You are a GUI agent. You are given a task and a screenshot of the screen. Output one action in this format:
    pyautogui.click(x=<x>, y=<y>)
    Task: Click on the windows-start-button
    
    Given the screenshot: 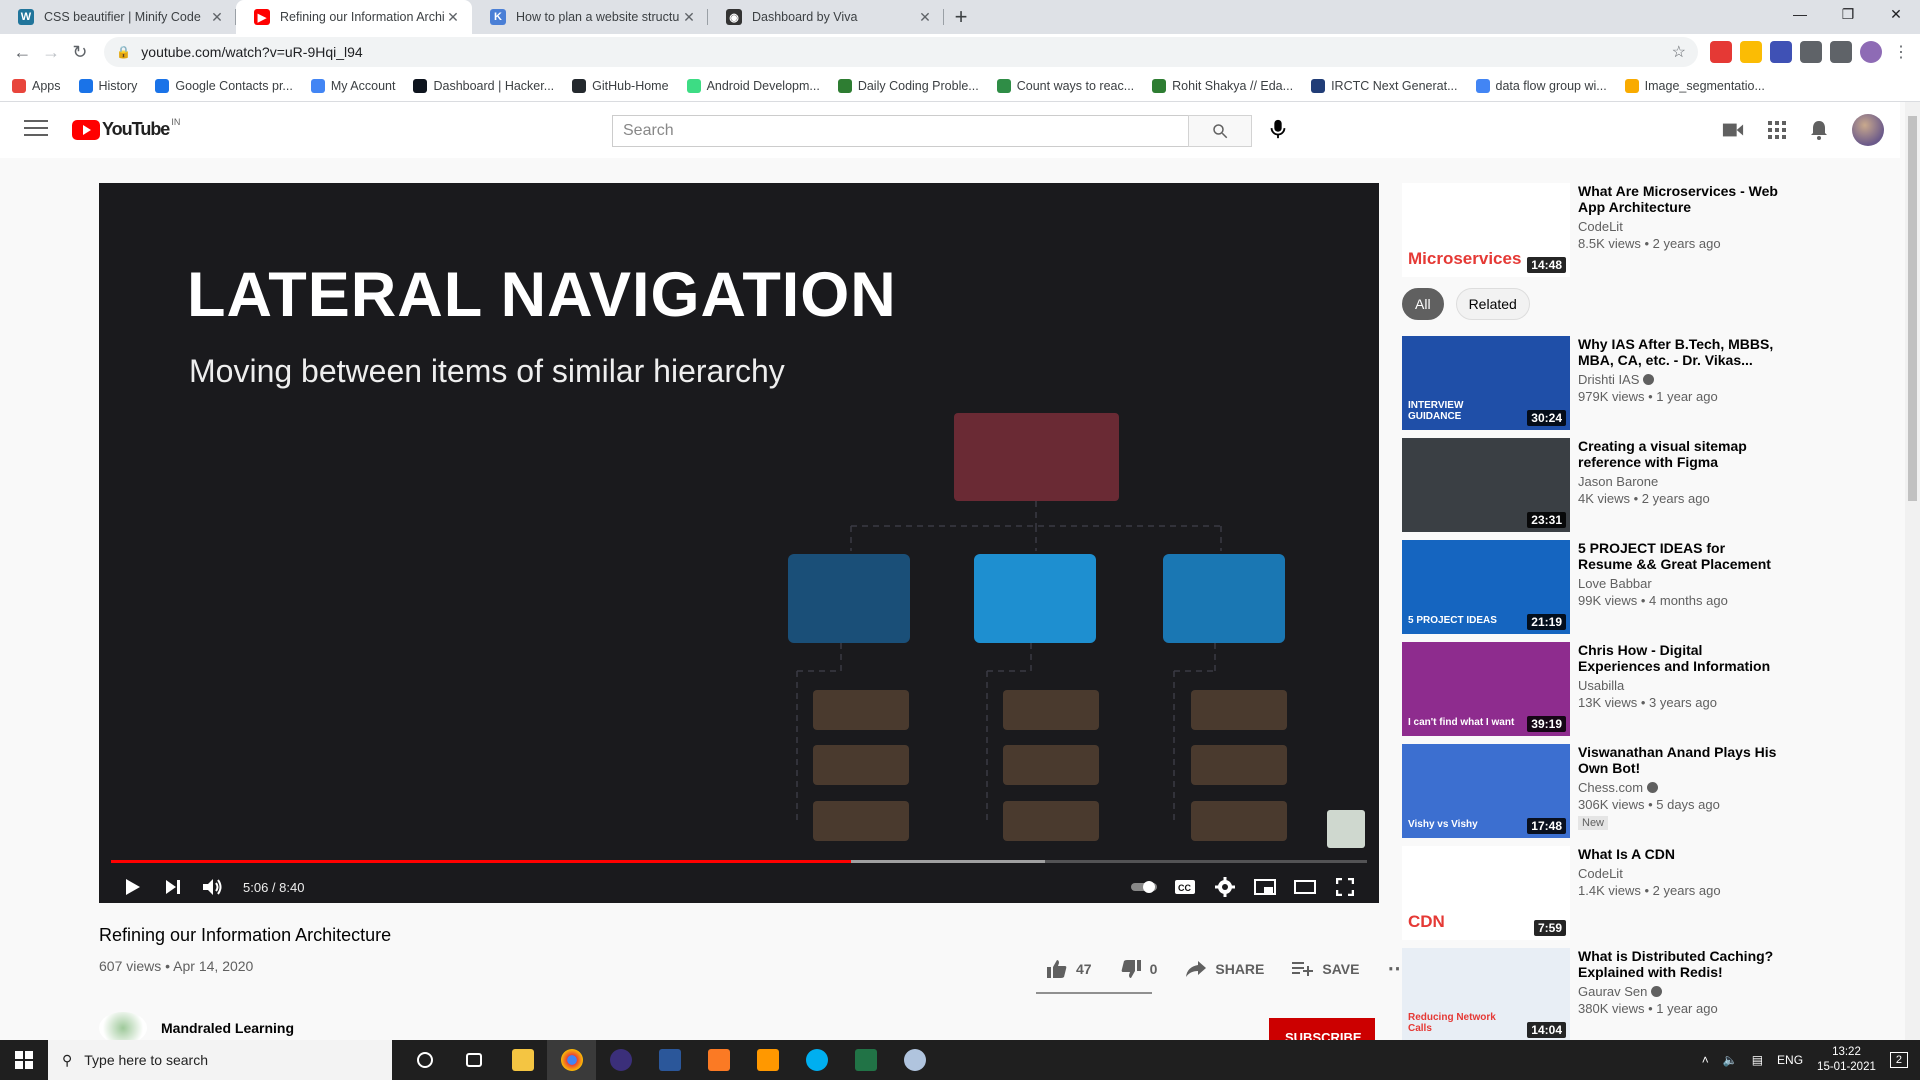 What is the action you would take?
    pyautogui.click(x=24, y=1060)
    